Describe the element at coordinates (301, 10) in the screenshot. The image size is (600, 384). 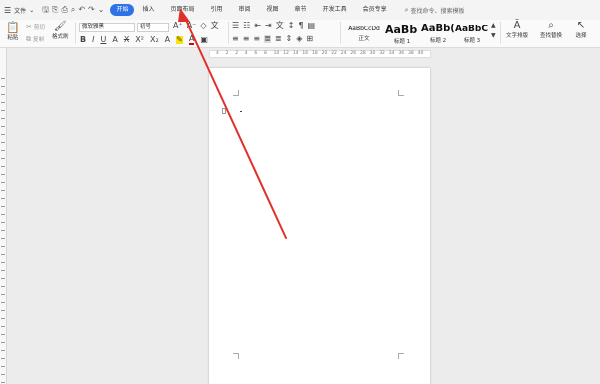
I see `tab-6: 章节` at that location.